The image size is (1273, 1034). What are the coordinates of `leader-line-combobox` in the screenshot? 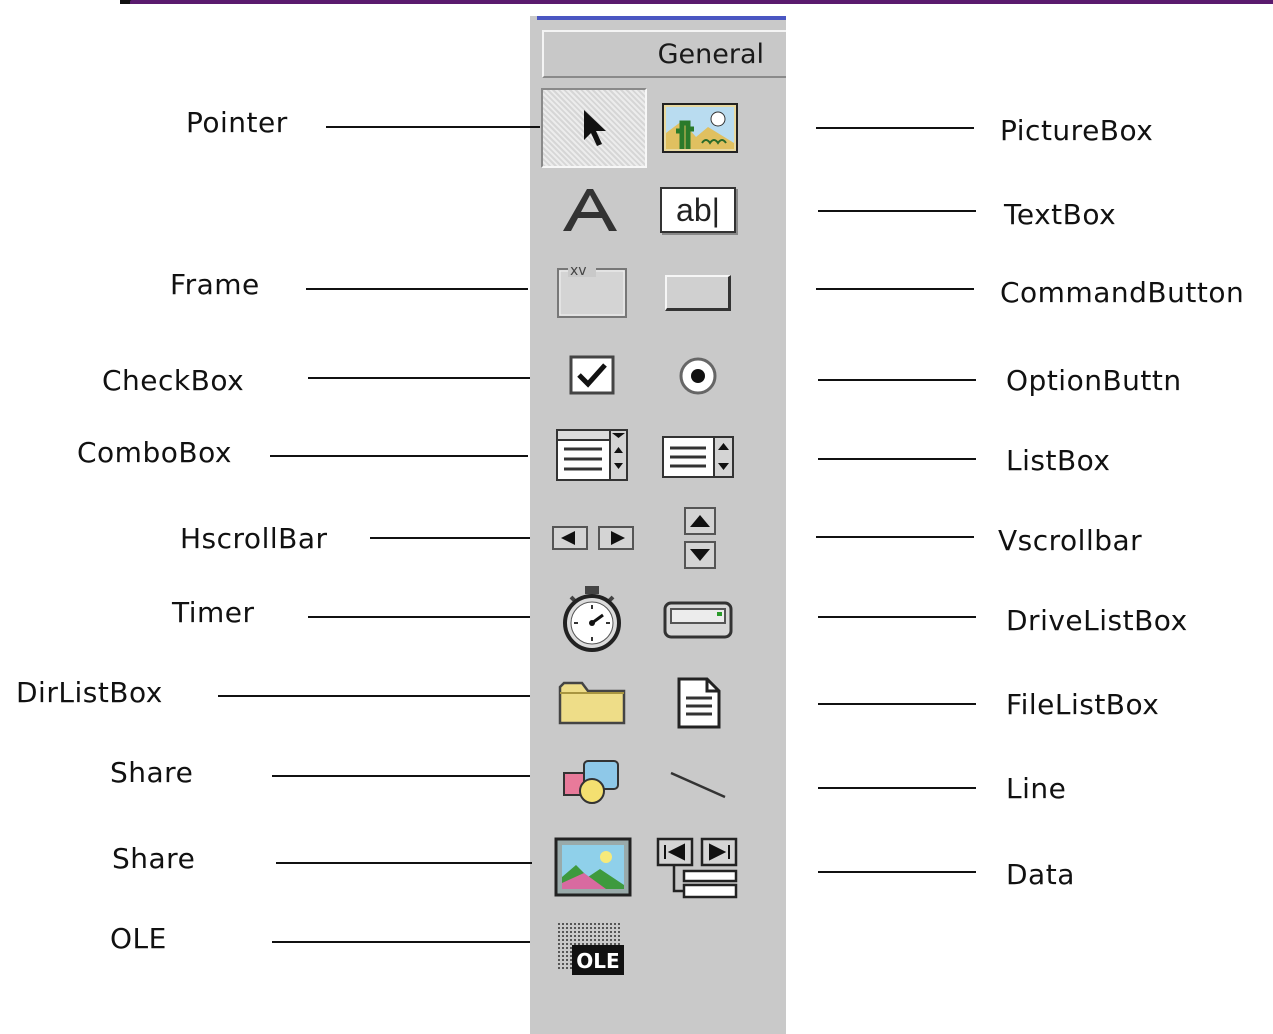 It's located at (399, 456).